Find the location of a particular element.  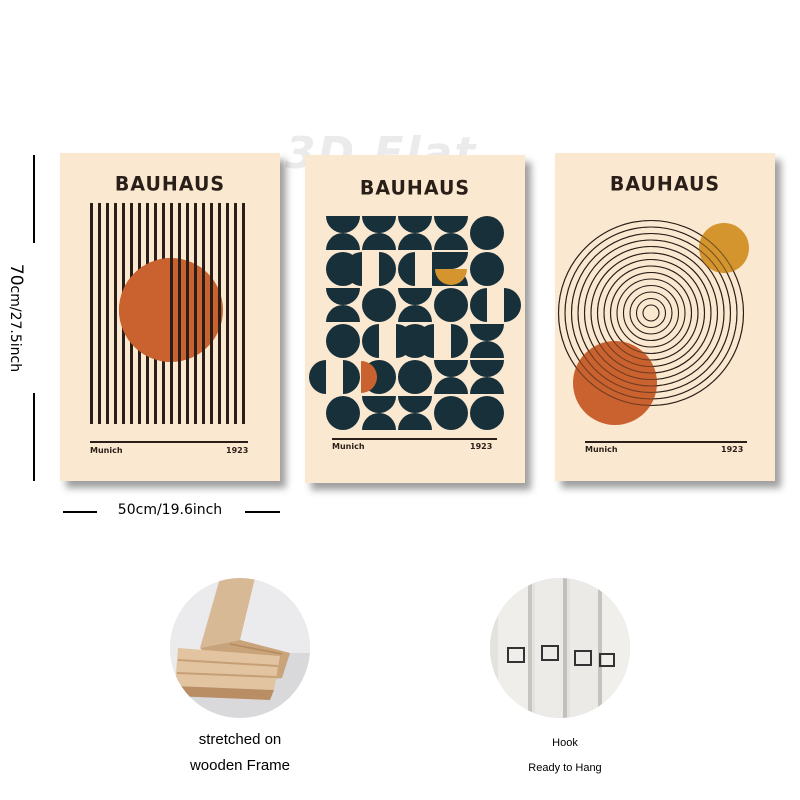

height-dimension-line-bottom is located at coordinates (34, 437).